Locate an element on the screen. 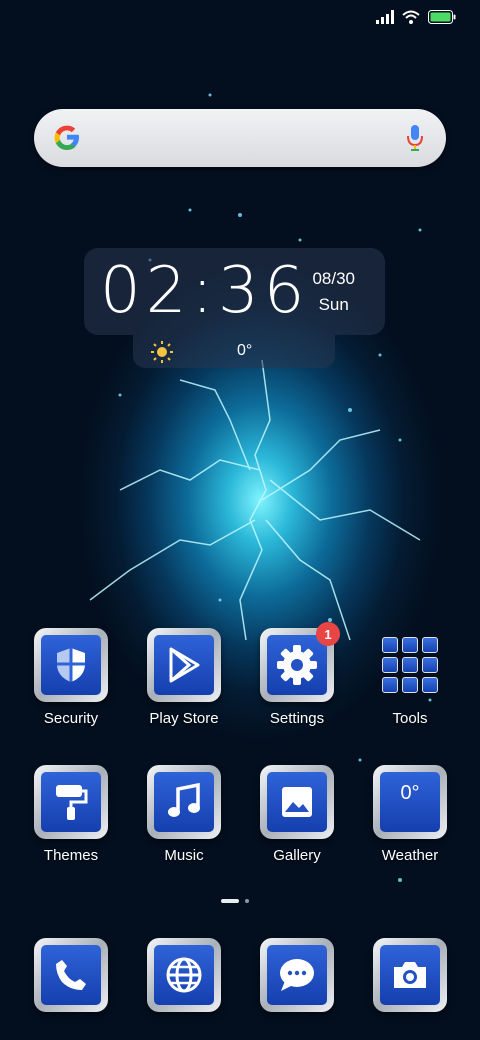 This screenshot has height=1040, width=480. paint-roller-icon is located at coordinates (72, 802).